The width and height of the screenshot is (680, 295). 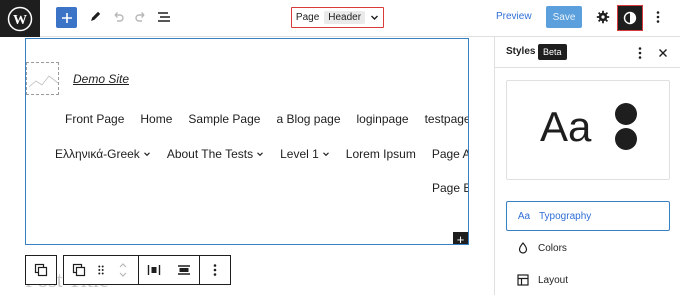 I want to click on nav-item-label: About The Tests, so click(x=210, y=154).